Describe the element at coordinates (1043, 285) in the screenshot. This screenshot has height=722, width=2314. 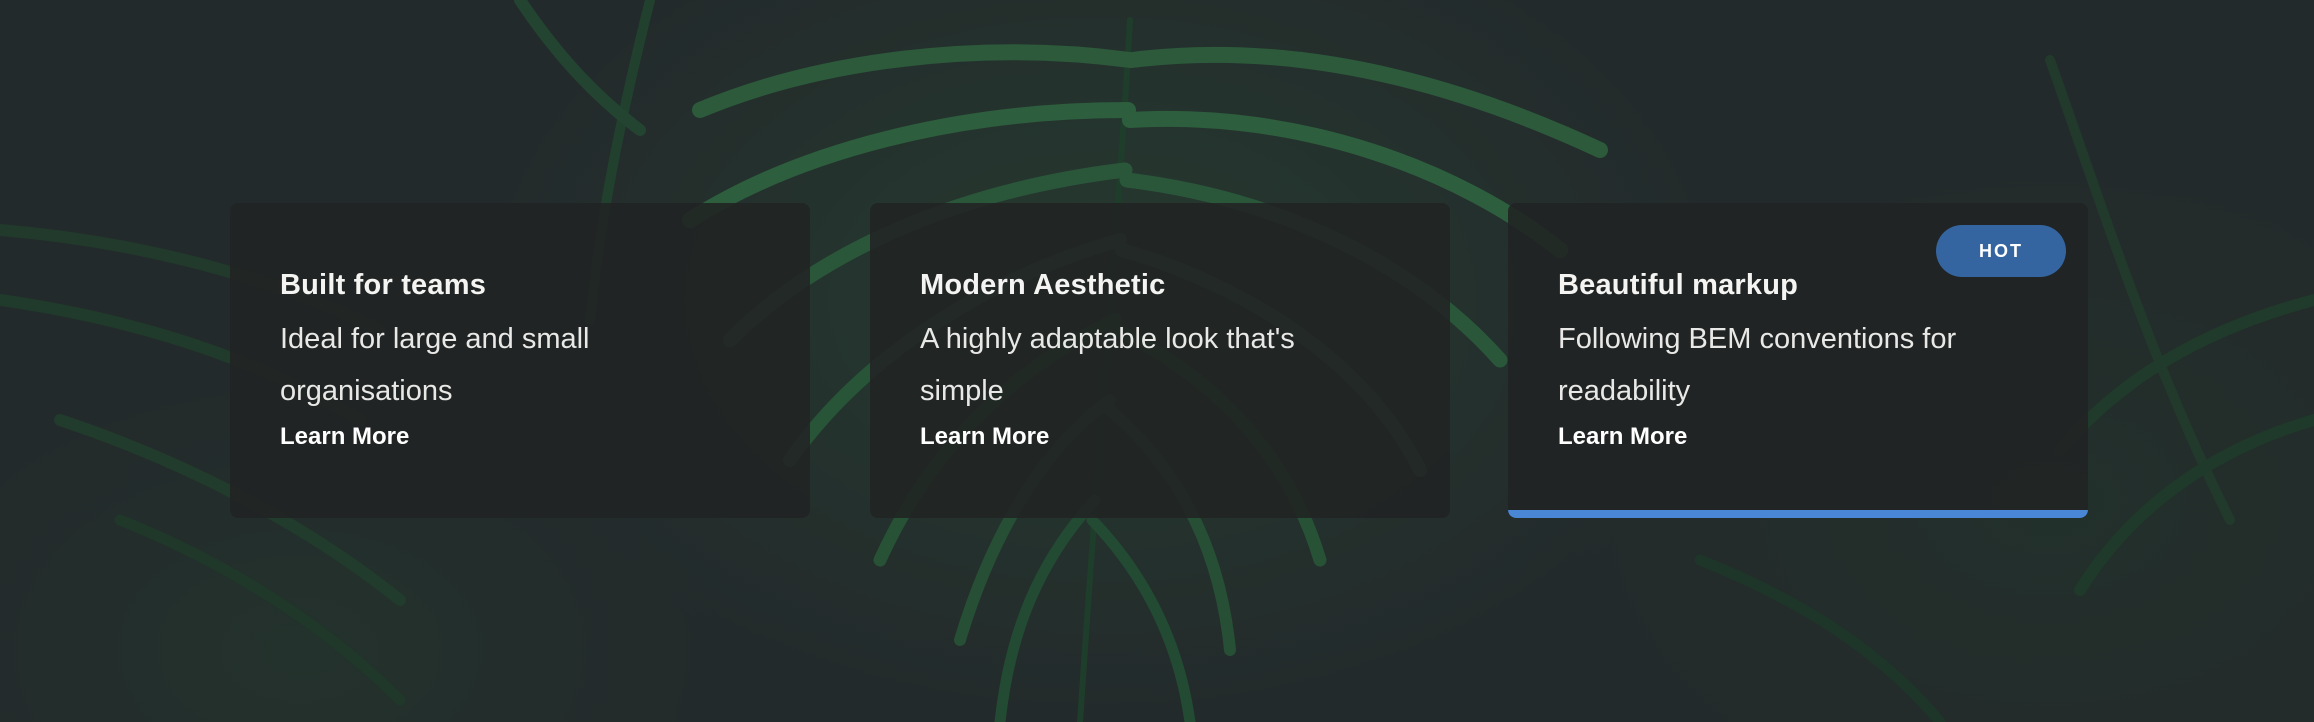
I see `card-title: Modern Aesthetic` at that location.